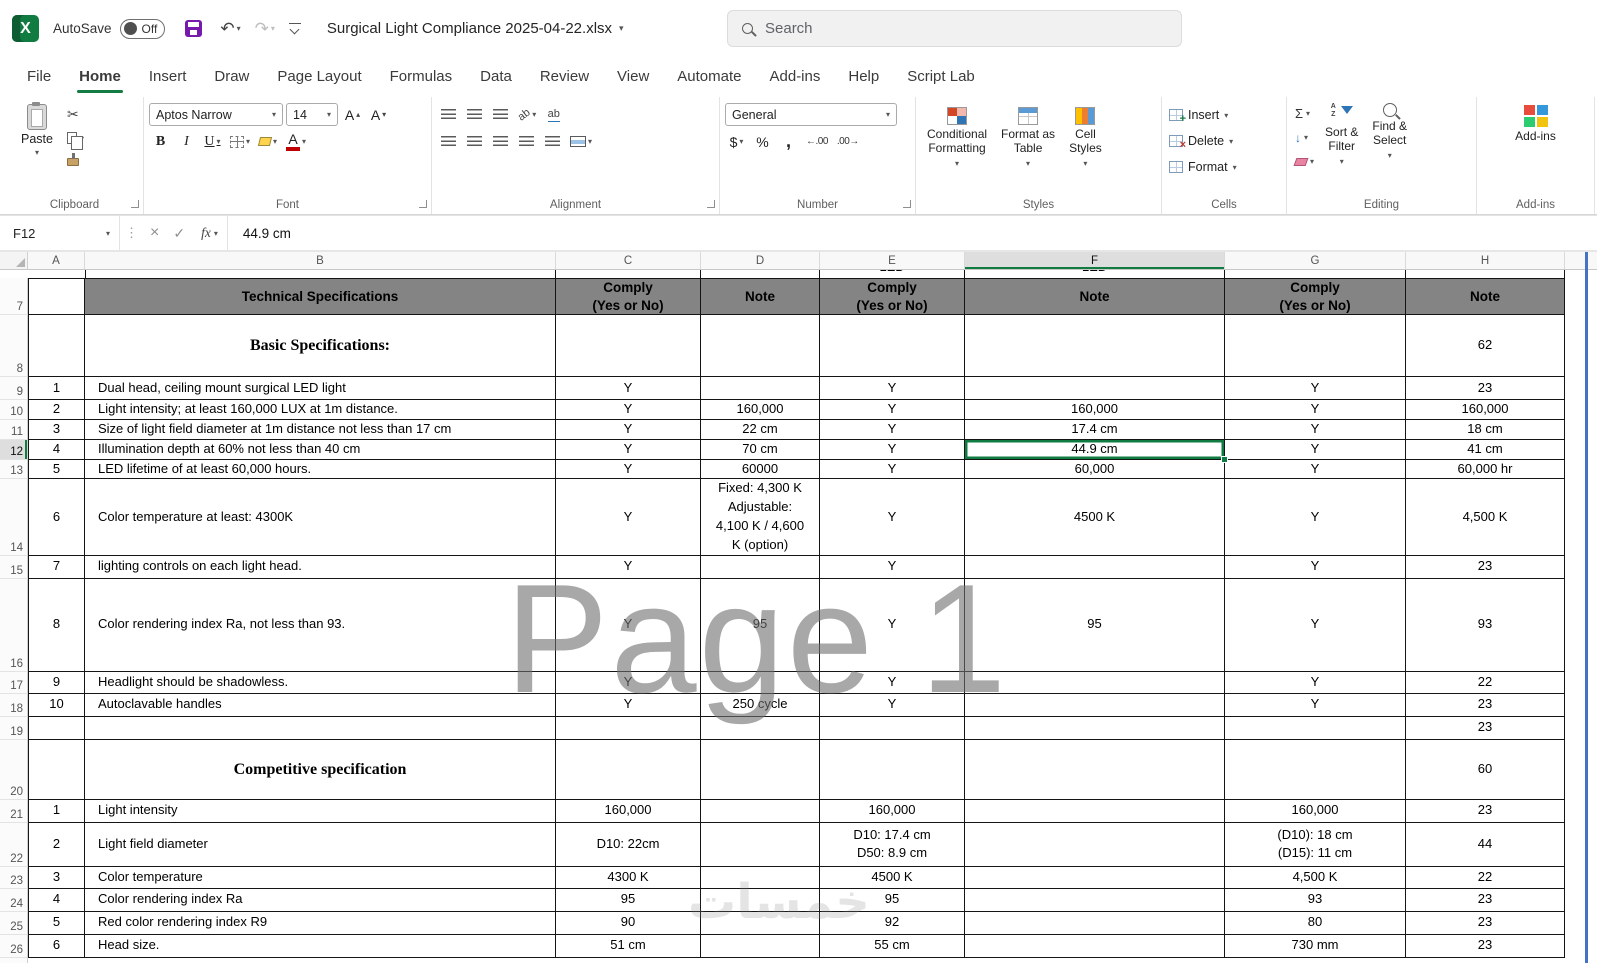 Image resolution: width=1597 pixels, height=965 pixels. Describe the element at coordinates (1485, 429) in the screenshot. I see `cell-H11: 18 cm` at that location.